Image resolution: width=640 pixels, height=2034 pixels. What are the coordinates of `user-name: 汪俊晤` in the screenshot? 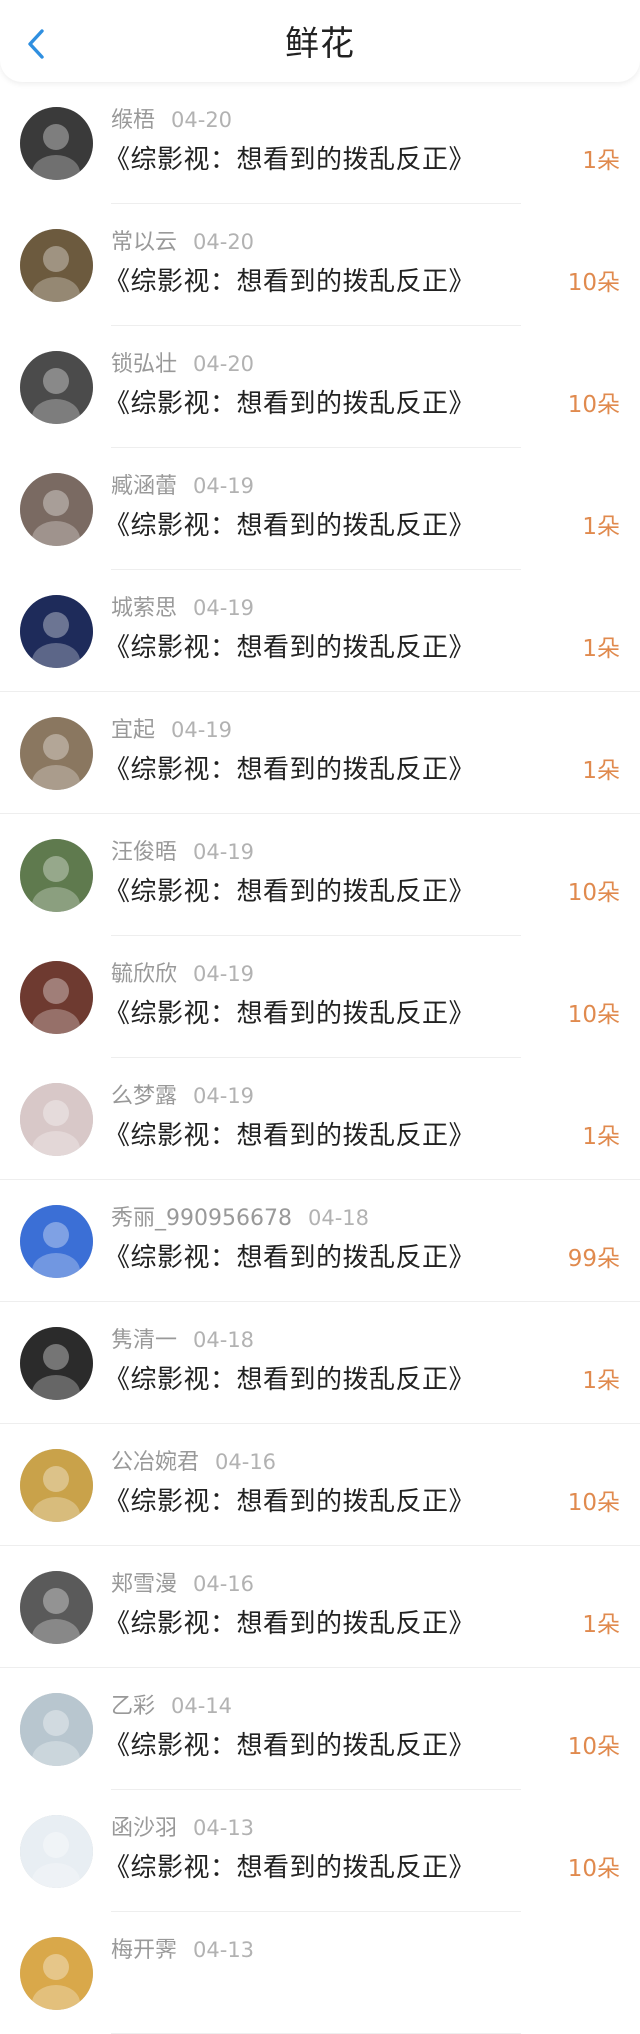 It's located at (144, 852).